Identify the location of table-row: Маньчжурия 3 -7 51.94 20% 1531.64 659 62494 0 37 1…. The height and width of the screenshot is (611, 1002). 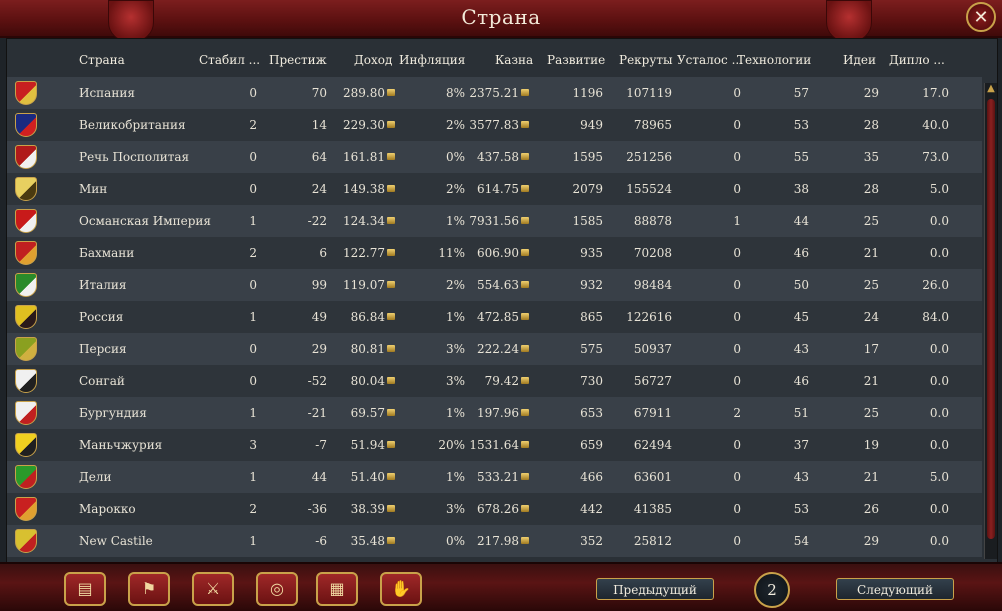
(494, 445).